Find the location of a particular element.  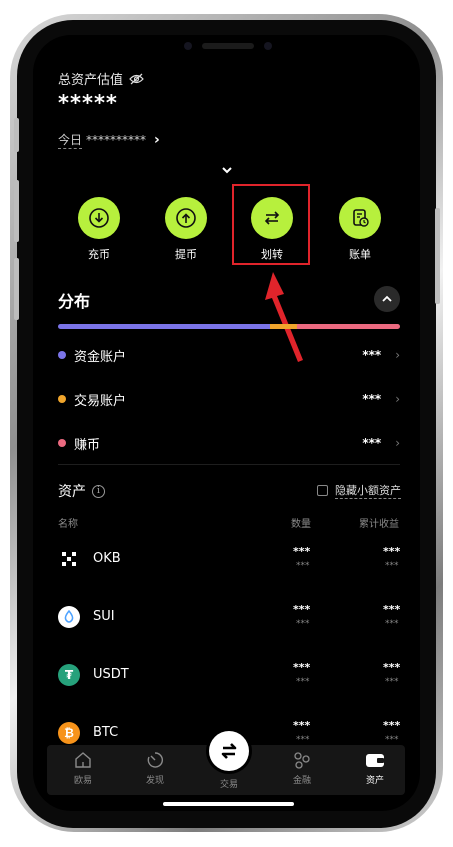

nav-item-assets: 资产 is located at coordinates (375, 767).